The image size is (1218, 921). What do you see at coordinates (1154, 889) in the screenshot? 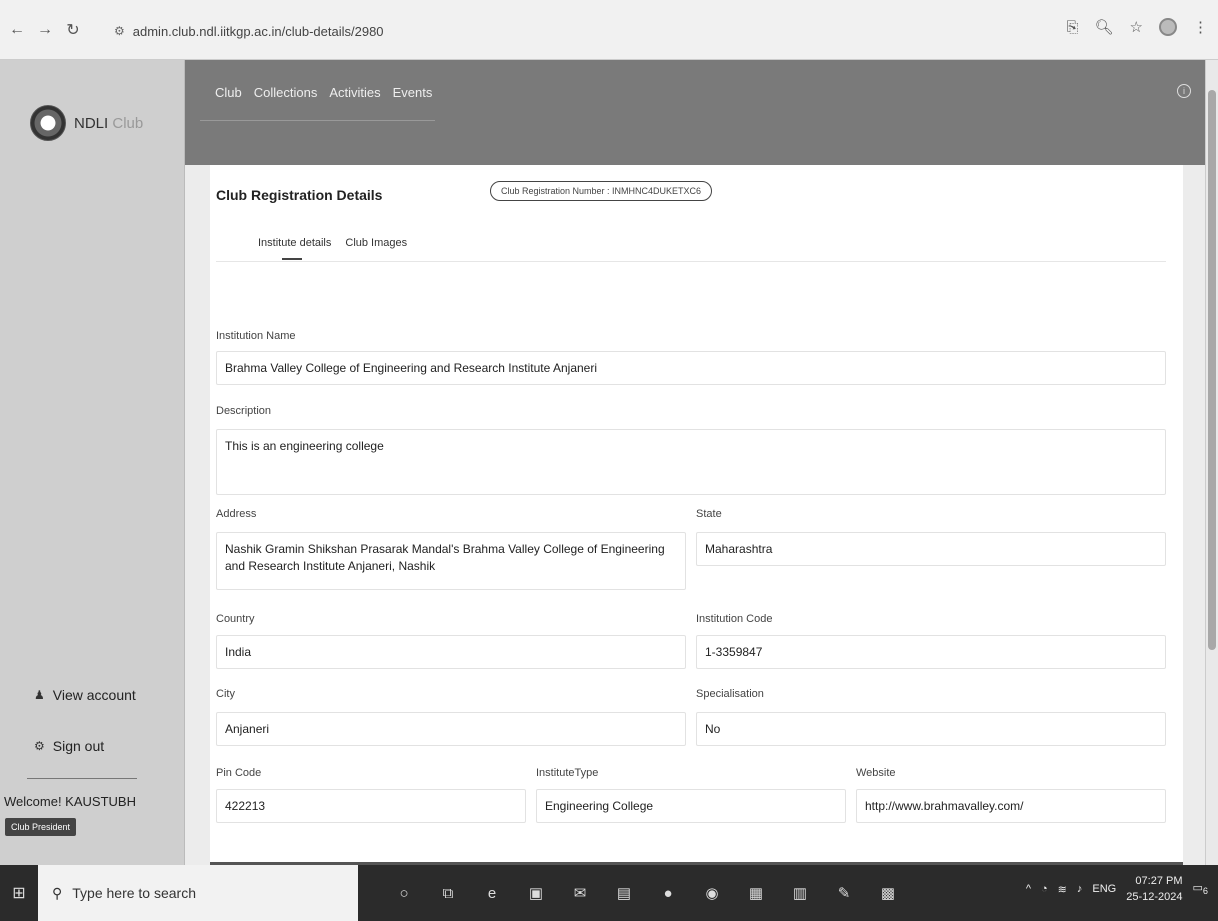
I see `clock: 07:27 PM 25-12-2024` at bounding box center [1154, 889].